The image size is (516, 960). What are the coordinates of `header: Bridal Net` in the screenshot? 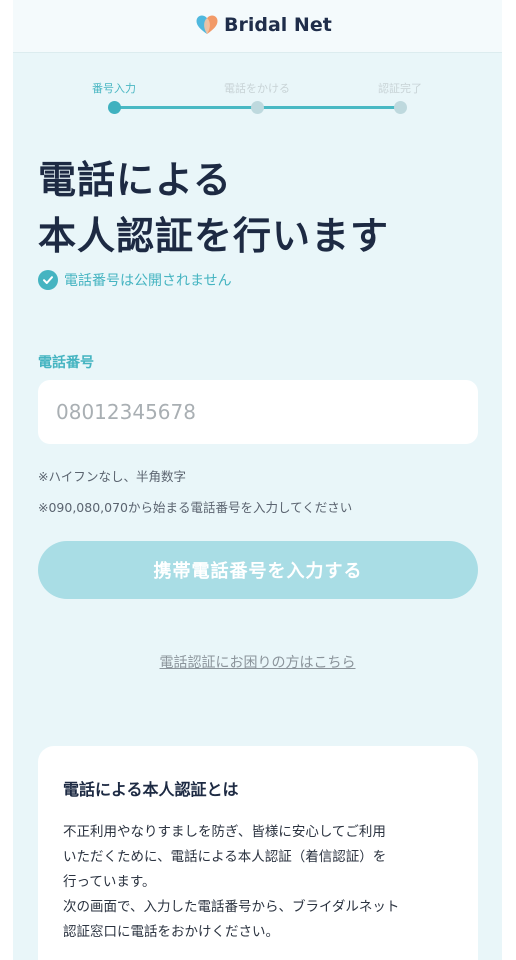 It's located at (257, 26).